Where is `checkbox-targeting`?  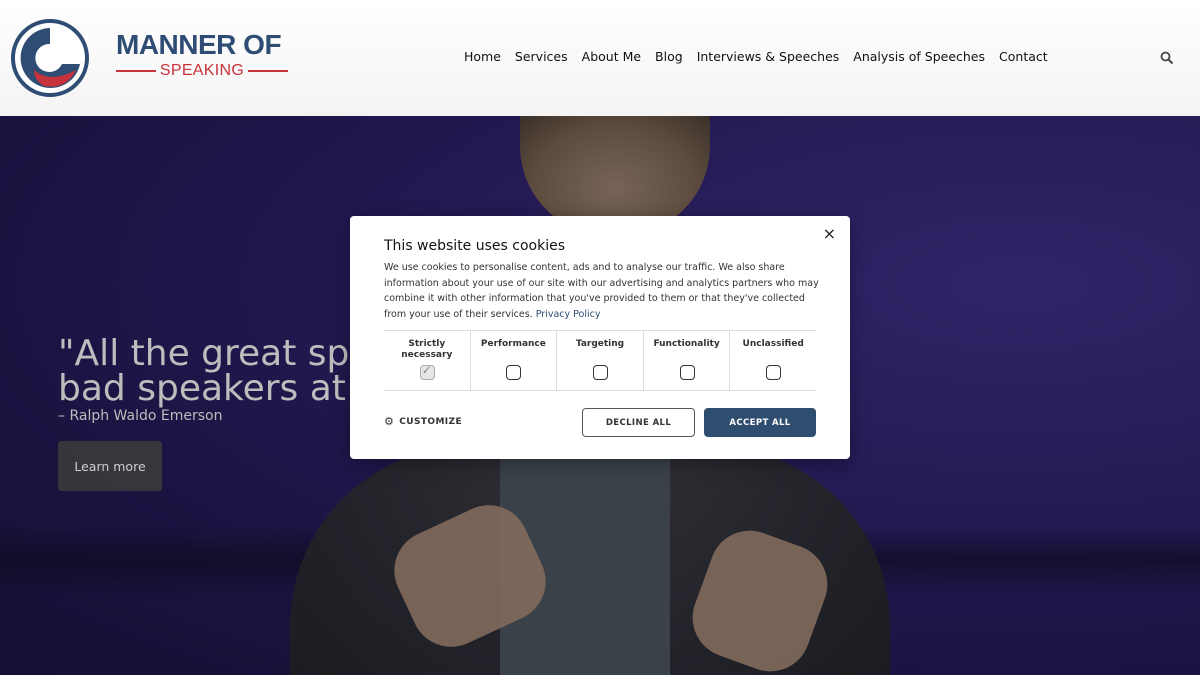 checkbox-targeting is located at coordinates (600, 372).